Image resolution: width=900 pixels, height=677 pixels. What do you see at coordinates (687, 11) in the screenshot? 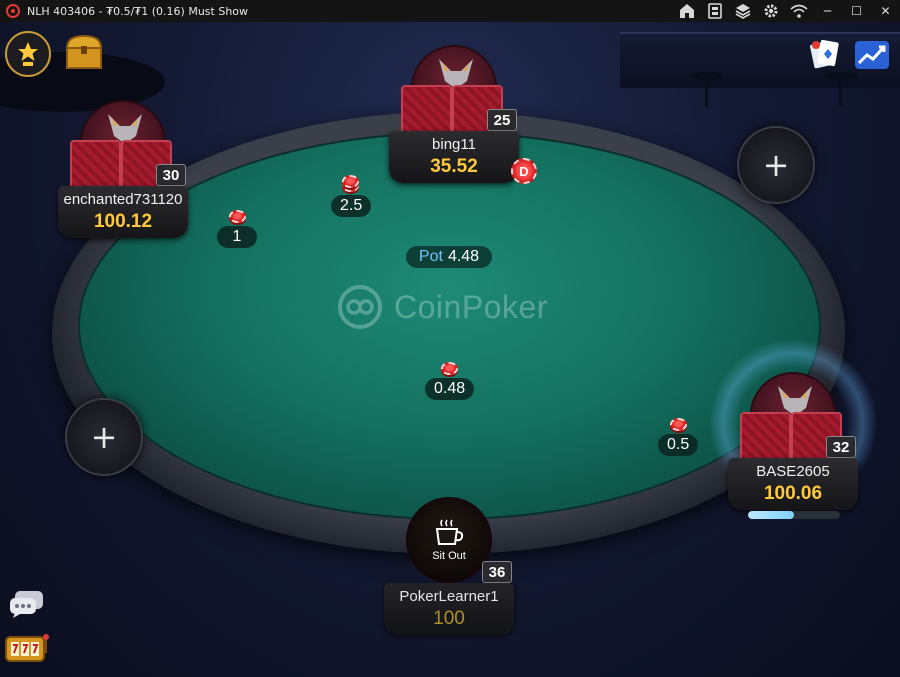
I see `home-lobby-icon` at bounding box center [687, 11].